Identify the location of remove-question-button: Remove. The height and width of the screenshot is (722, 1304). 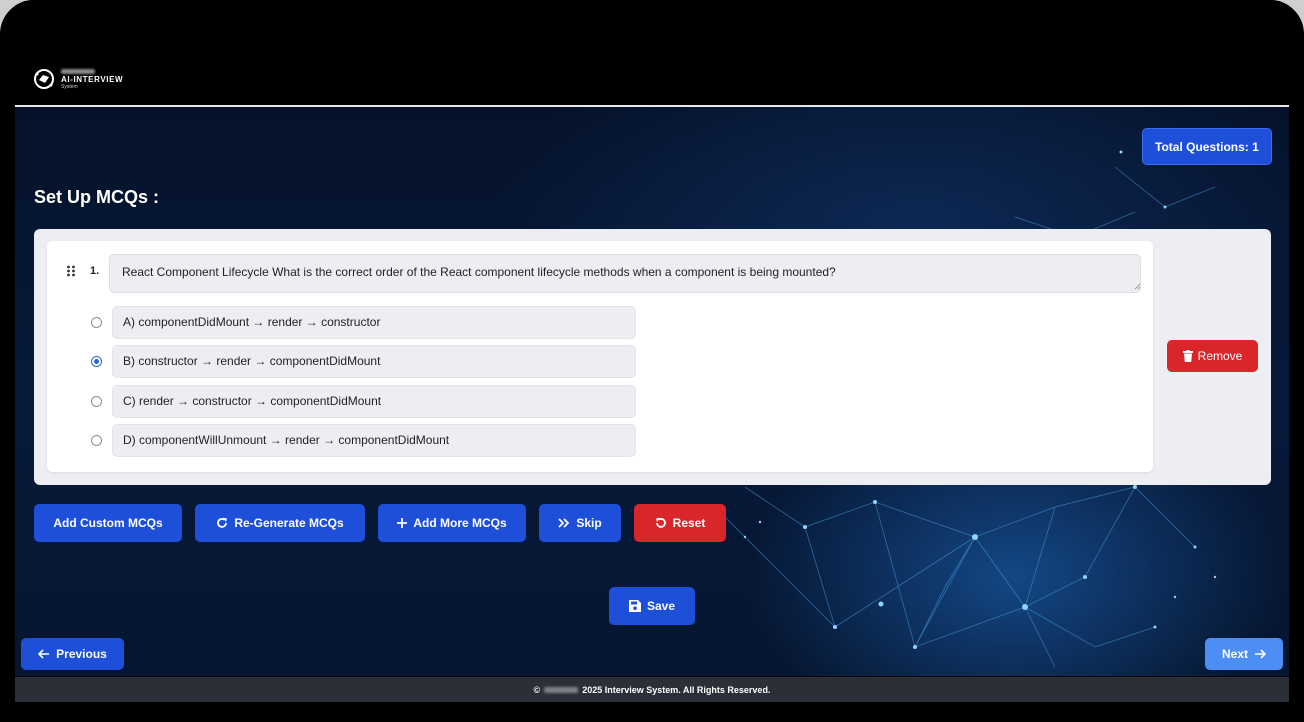
(1212, 356).